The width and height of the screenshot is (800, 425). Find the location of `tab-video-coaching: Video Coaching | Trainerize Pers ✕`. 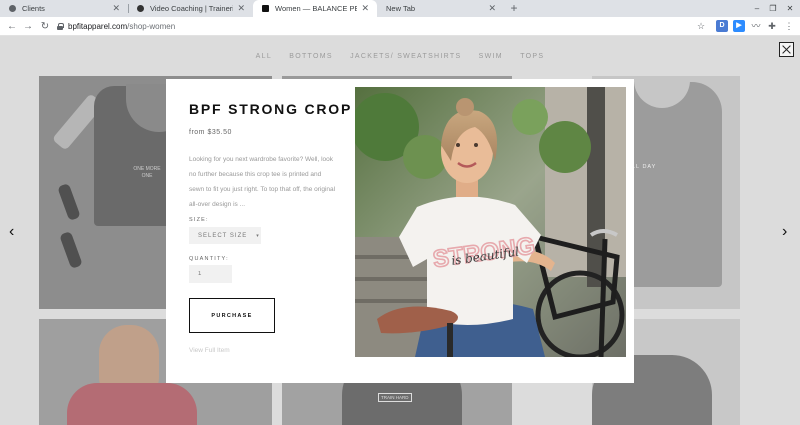

tab-video-coaching: Video Coaching | Trainerize Pers ✕ is located at coordinates (190, 8).